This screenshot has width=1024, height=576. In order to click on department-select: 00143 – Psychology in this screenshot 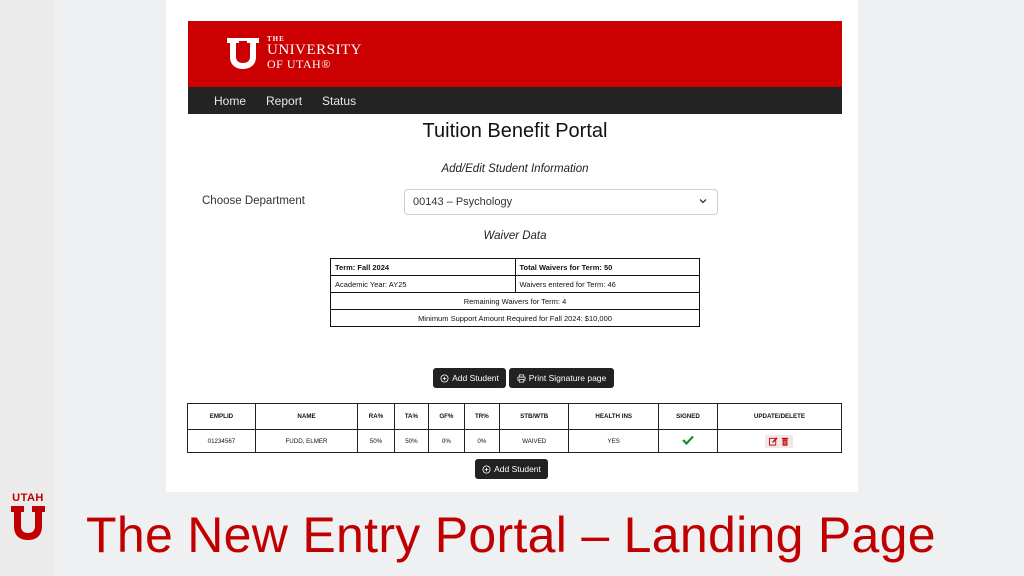, I will do `click(561, 202)`.